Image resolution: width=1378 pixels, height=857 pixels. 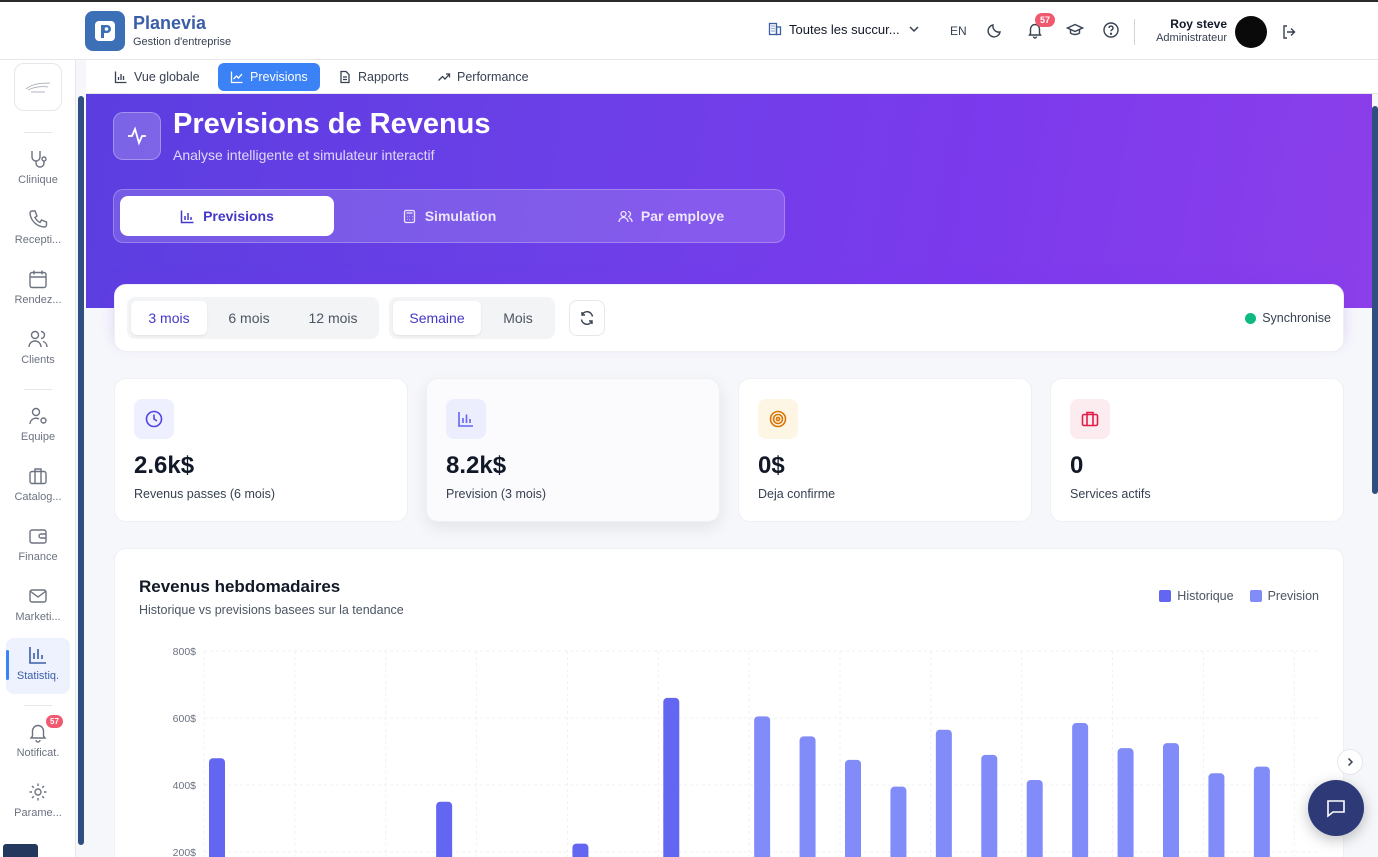 I want to click on help-icon, so click(x=1112, y=31).